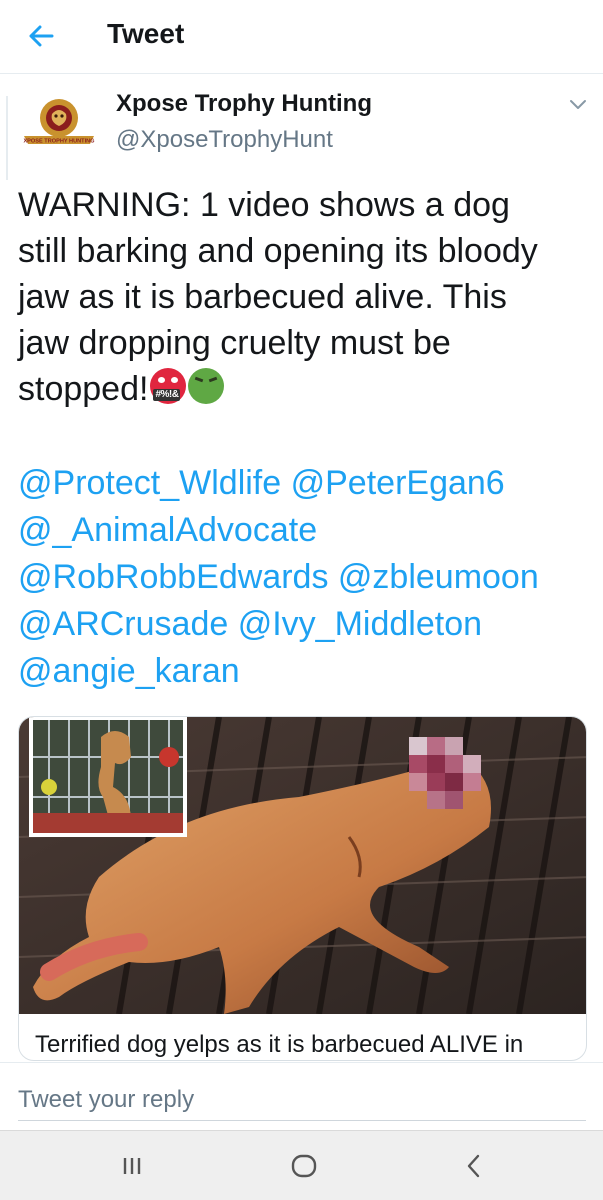  Describe the element at coordinates (108, 777) in the screenshot. I see `inset-photo` at that location.